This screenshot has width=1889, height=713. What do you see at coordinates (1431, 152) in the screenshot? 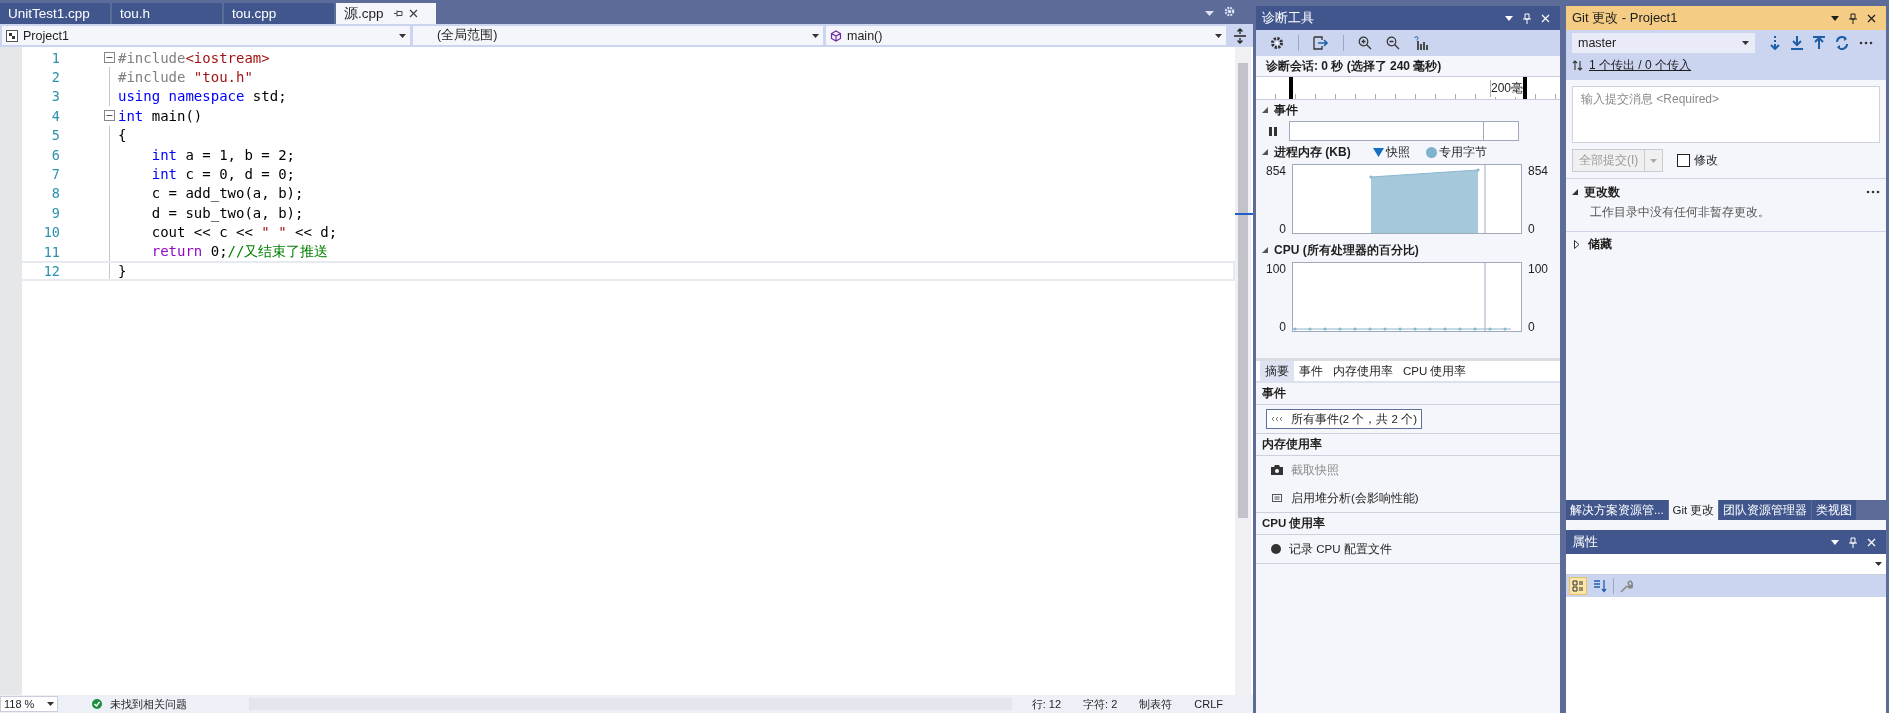
I see `circle-icon` at bounding box center [1431, 152].